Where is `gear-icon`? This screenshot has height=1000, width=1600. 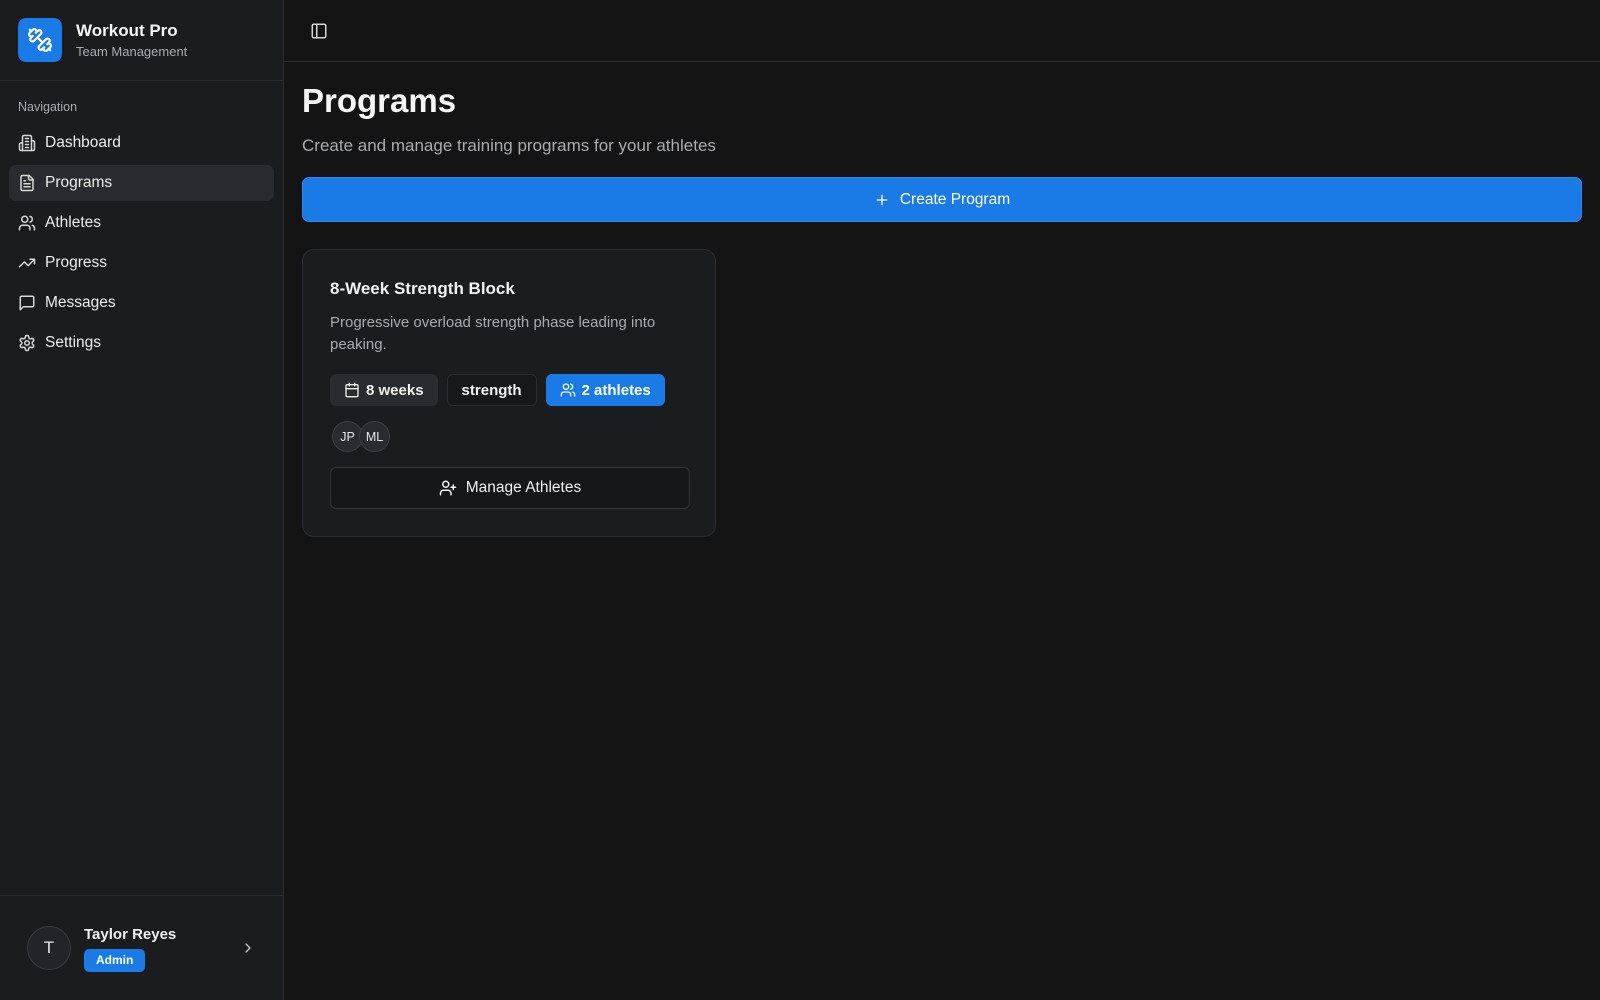
gear-icon is located at coordinates (27, 343).